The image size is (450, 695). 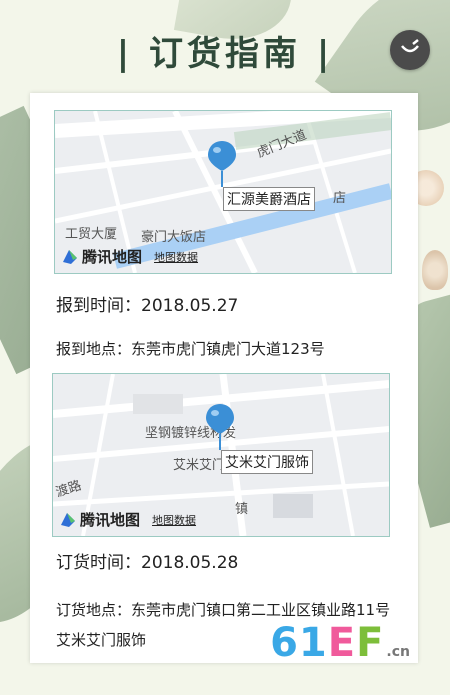 I want to click on map-pin-label: 汇源美爵酒店, so click(x=269, y=199).